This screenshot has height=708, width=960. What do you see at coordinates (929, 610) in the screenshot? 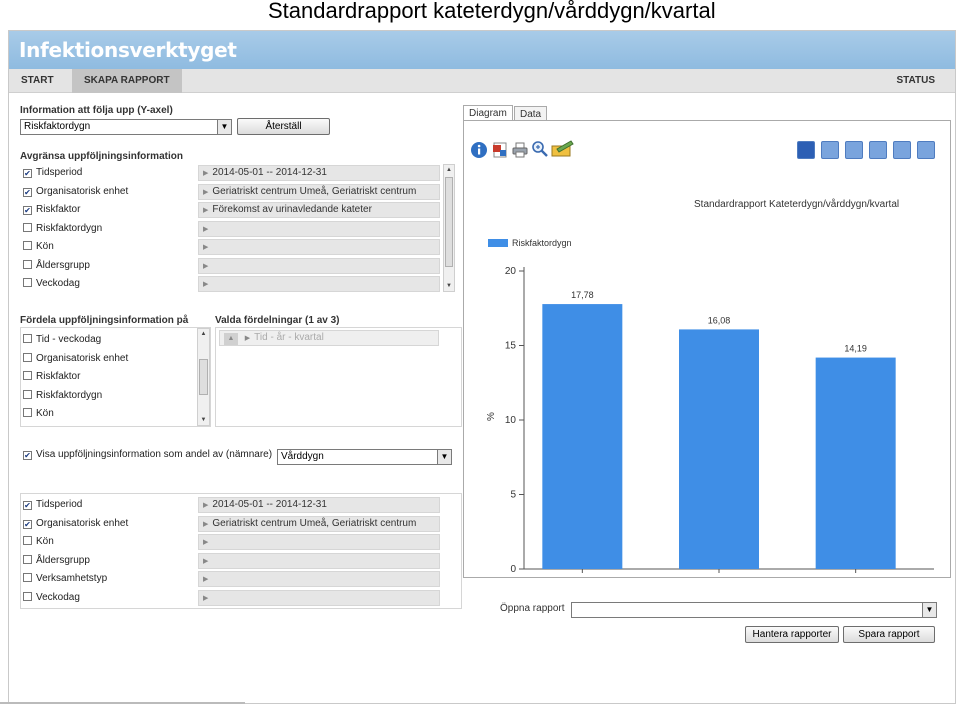
I see `chevron-down-icon: ▼` at bounding box center [929, 610].